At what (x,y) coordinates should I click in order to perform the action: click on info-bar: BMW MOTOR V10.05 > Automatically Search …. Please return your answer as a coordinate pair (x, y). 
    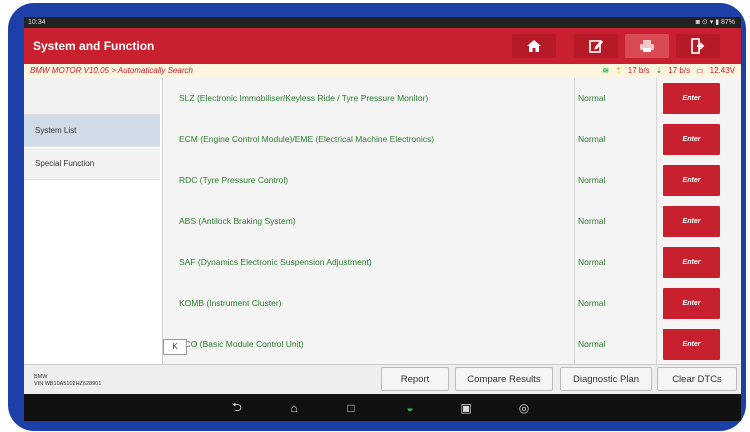
    Looking at the image, I should click on (382, 71).